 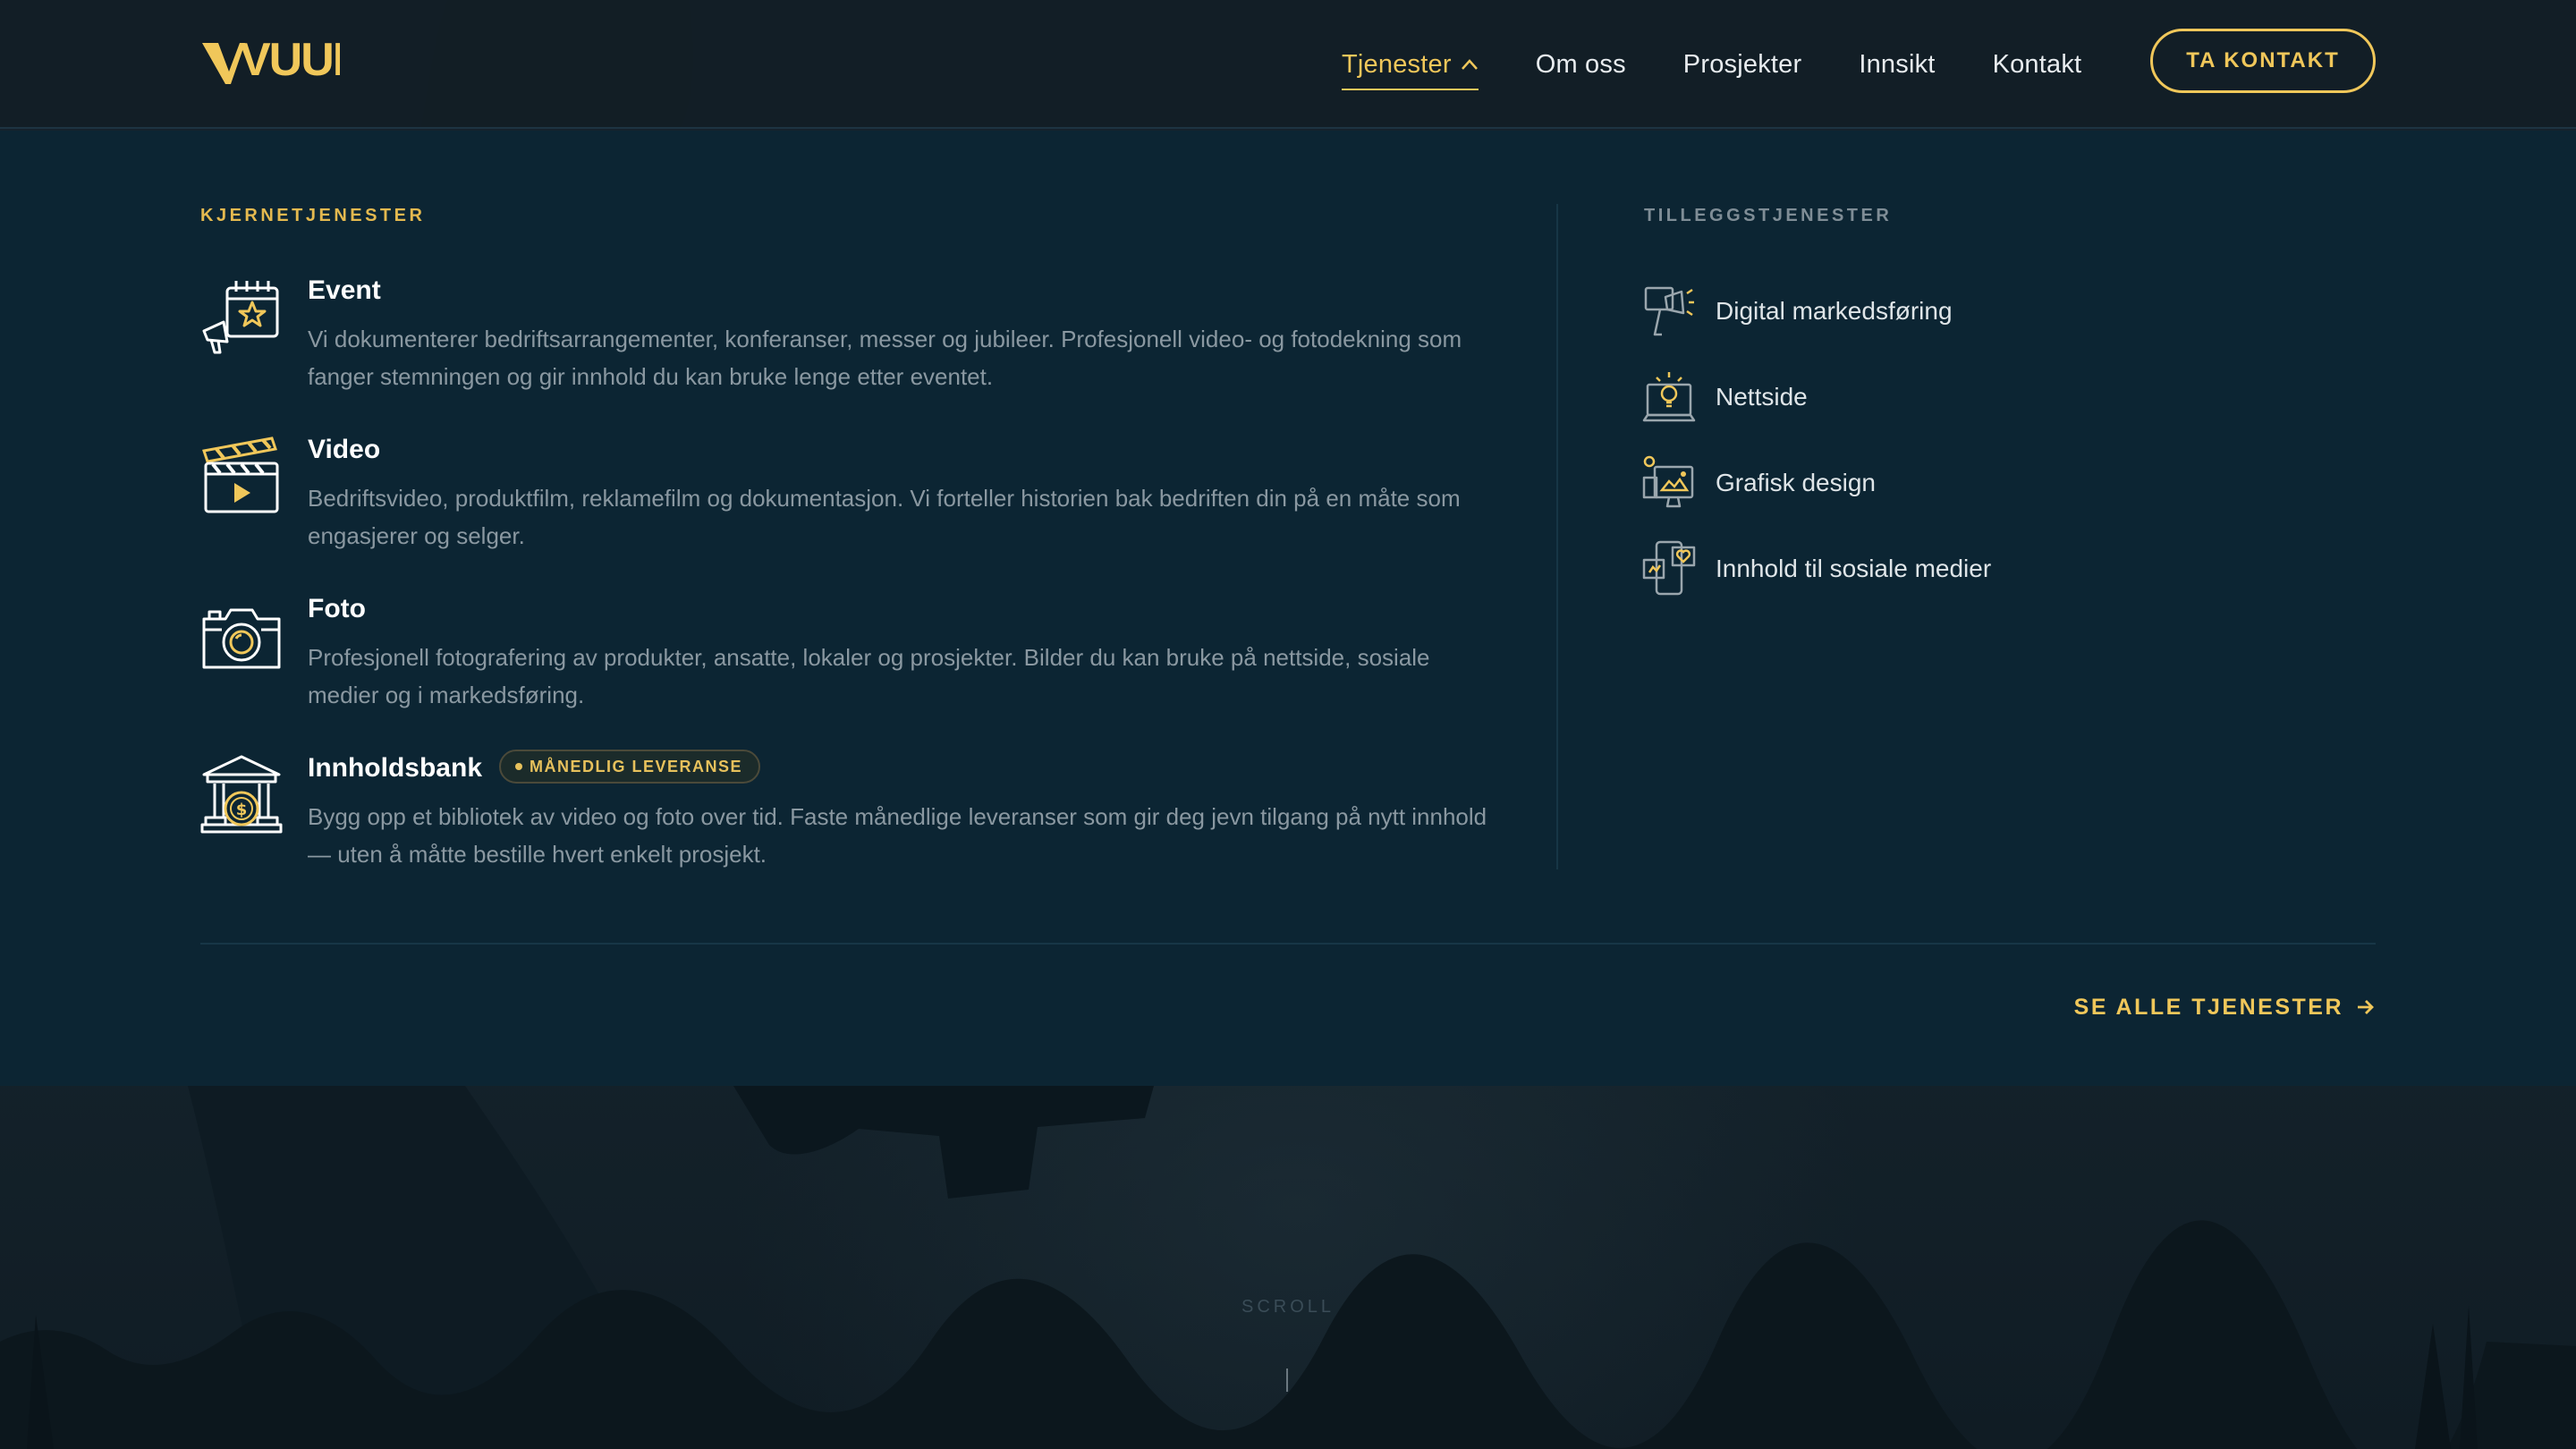 I want to click on nav-tjenester-label: Tjenester, so click(x=1397, y=64).